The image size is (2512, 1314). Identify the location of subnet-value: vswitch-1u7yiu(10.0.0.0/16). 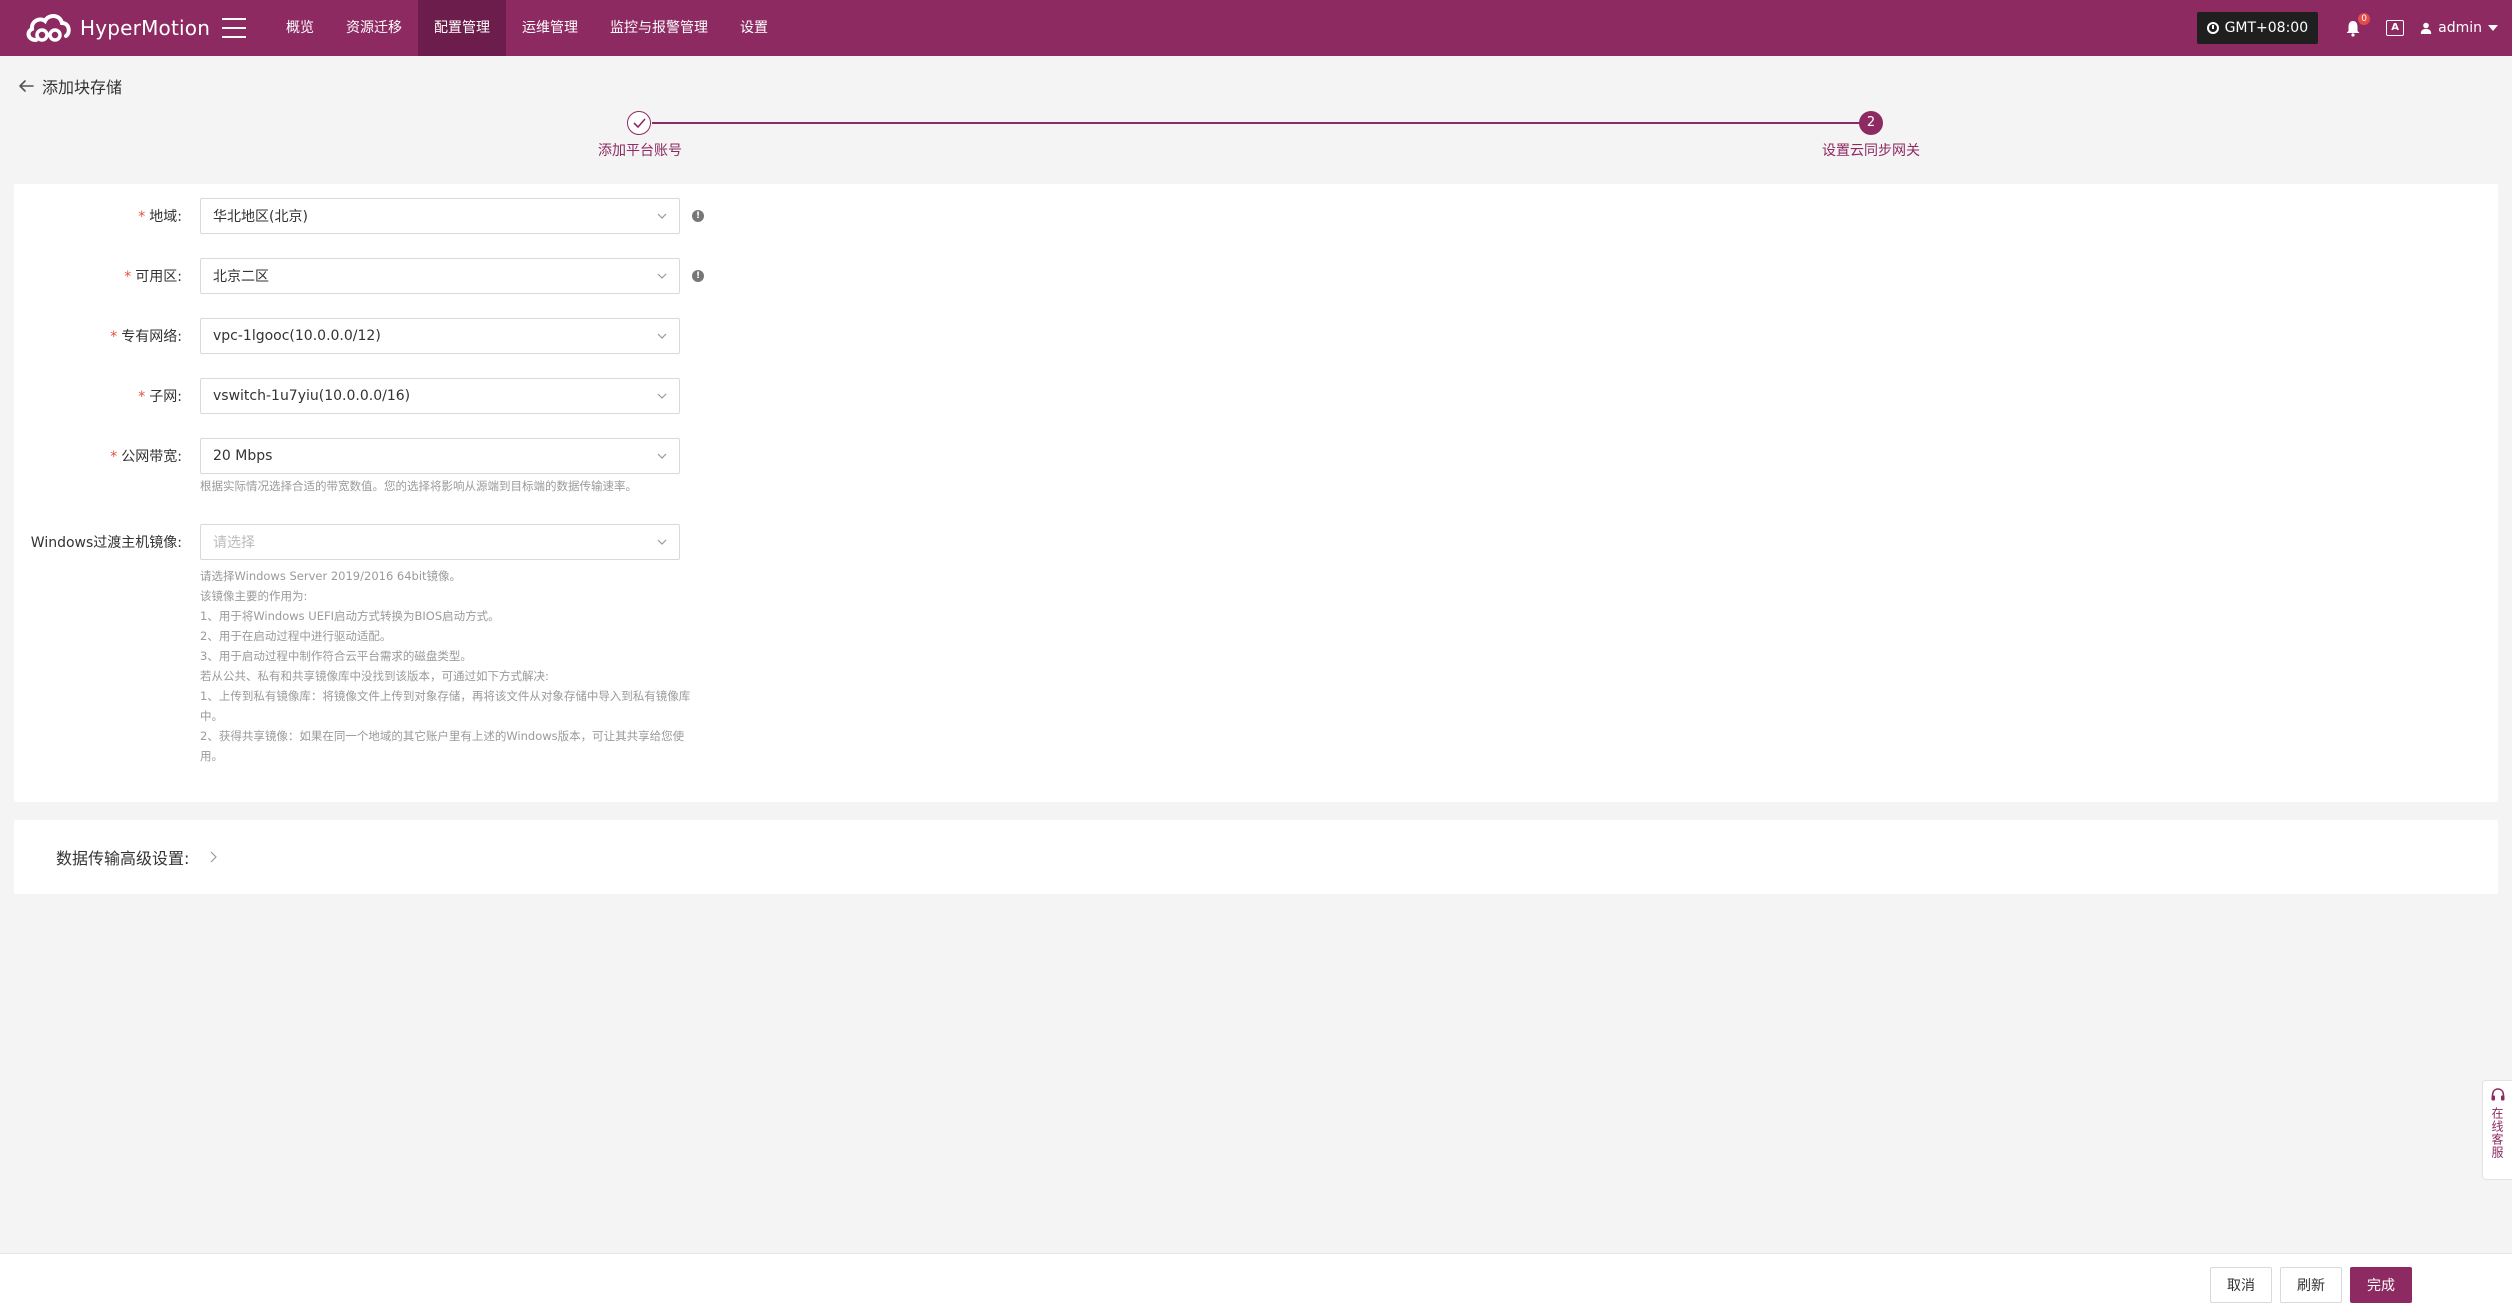
(312, 396).